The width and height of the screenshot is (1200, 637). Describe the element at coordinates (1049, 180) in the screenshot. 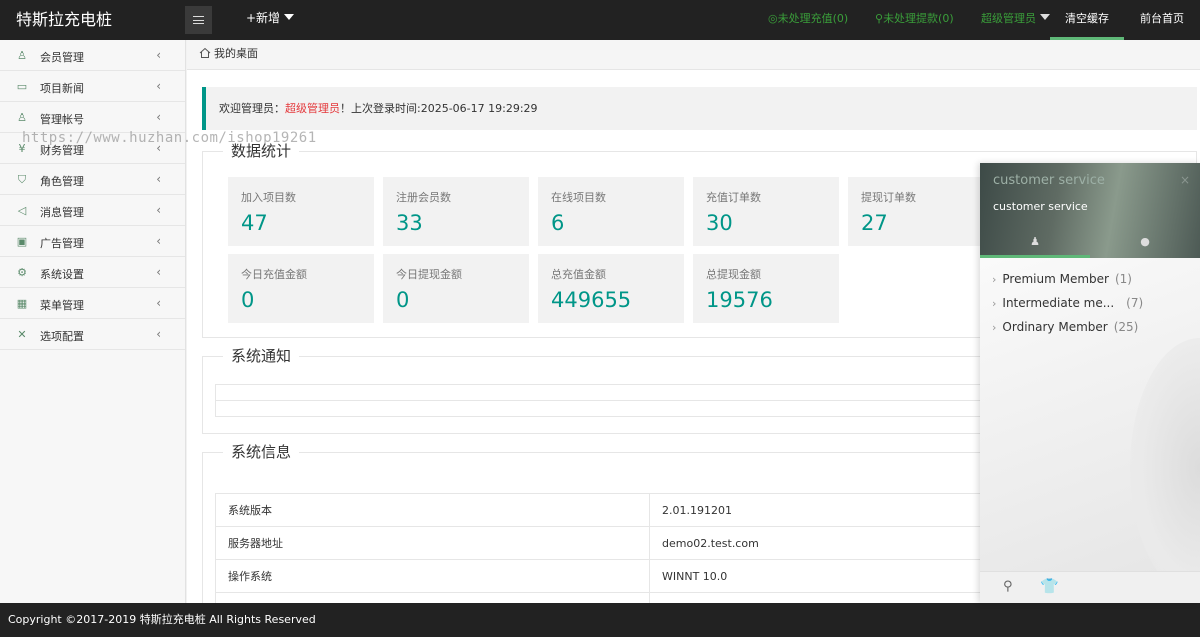

I see `chat-title: customer service` at that location.